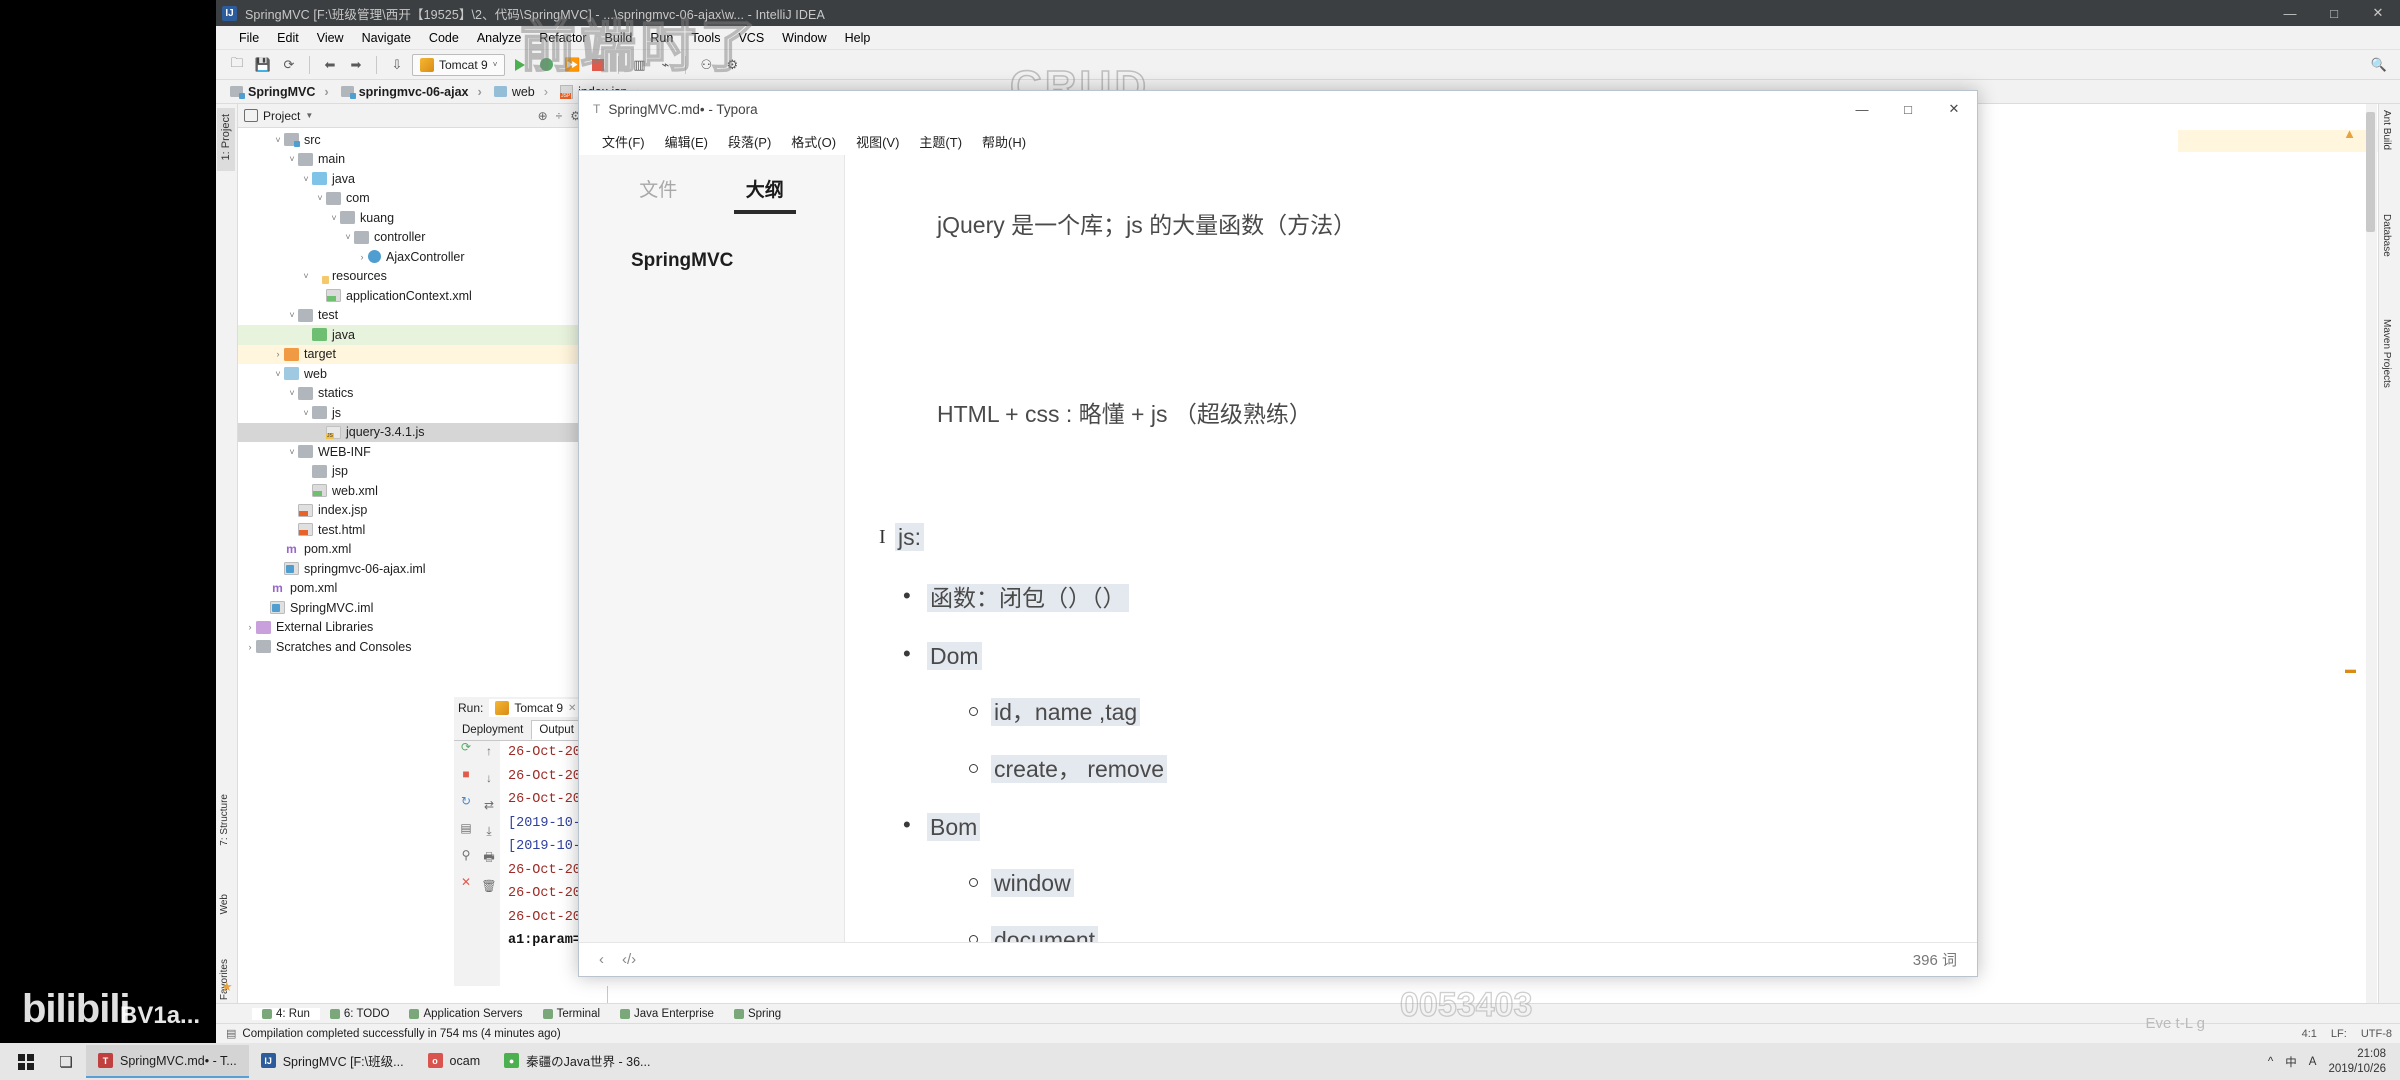 This screenshot has height=1080, width=2400. I want to click on sidebar-item-database: Database, so click(2386, 238).